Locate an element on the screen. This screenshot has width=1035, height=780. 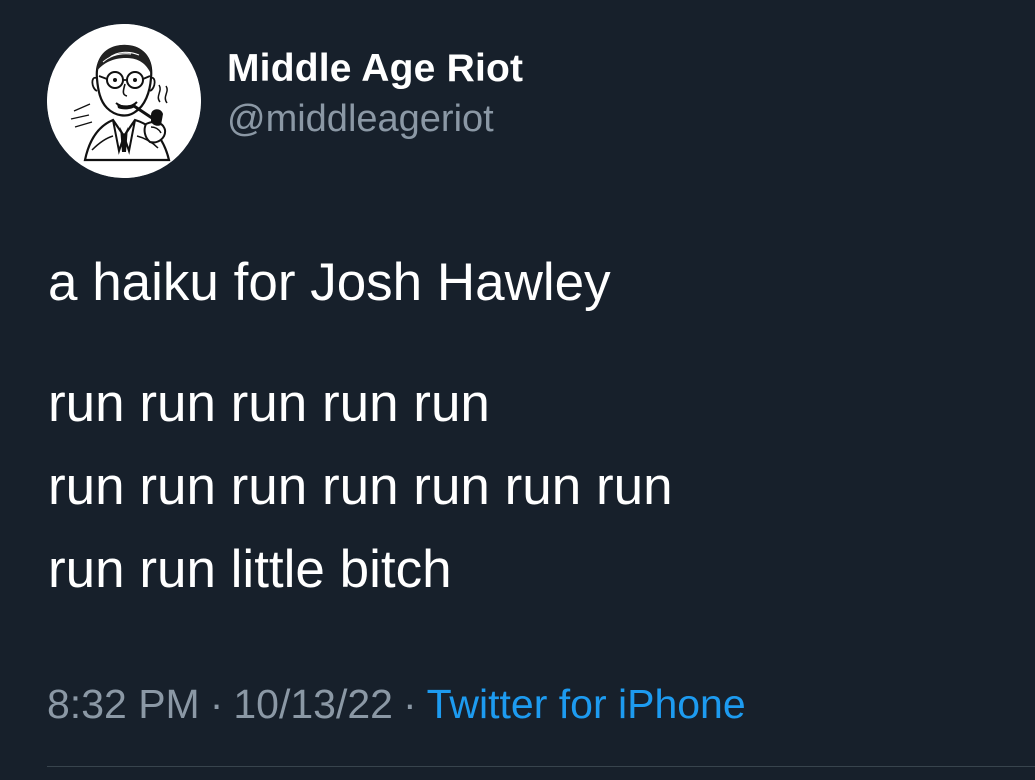
user-handle: @middleageriot is located at coordinates (375, 119).